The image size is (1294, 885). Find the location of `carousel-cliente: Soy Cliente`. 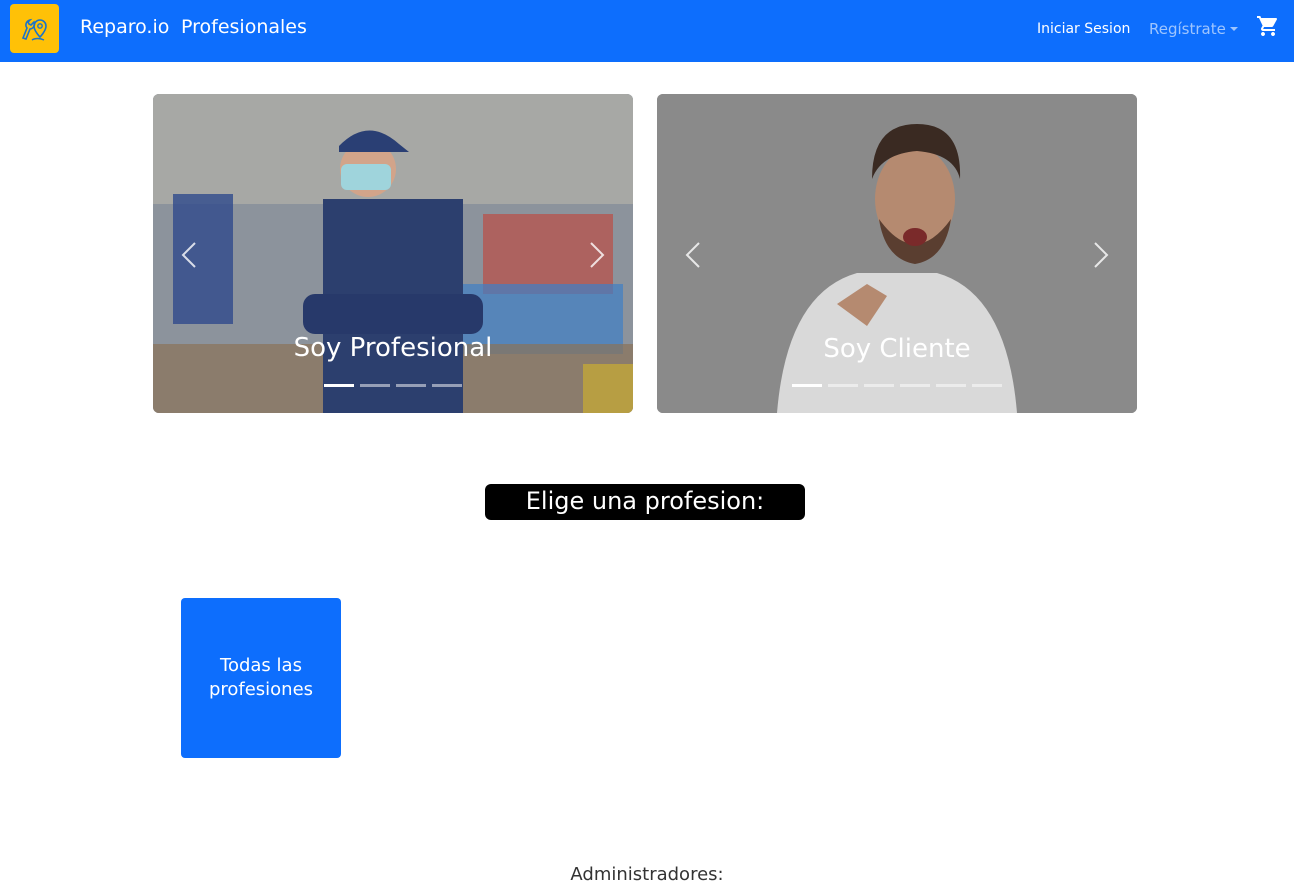

carousel-cliente: Soy Cliente is located at coordinates (897, 253).